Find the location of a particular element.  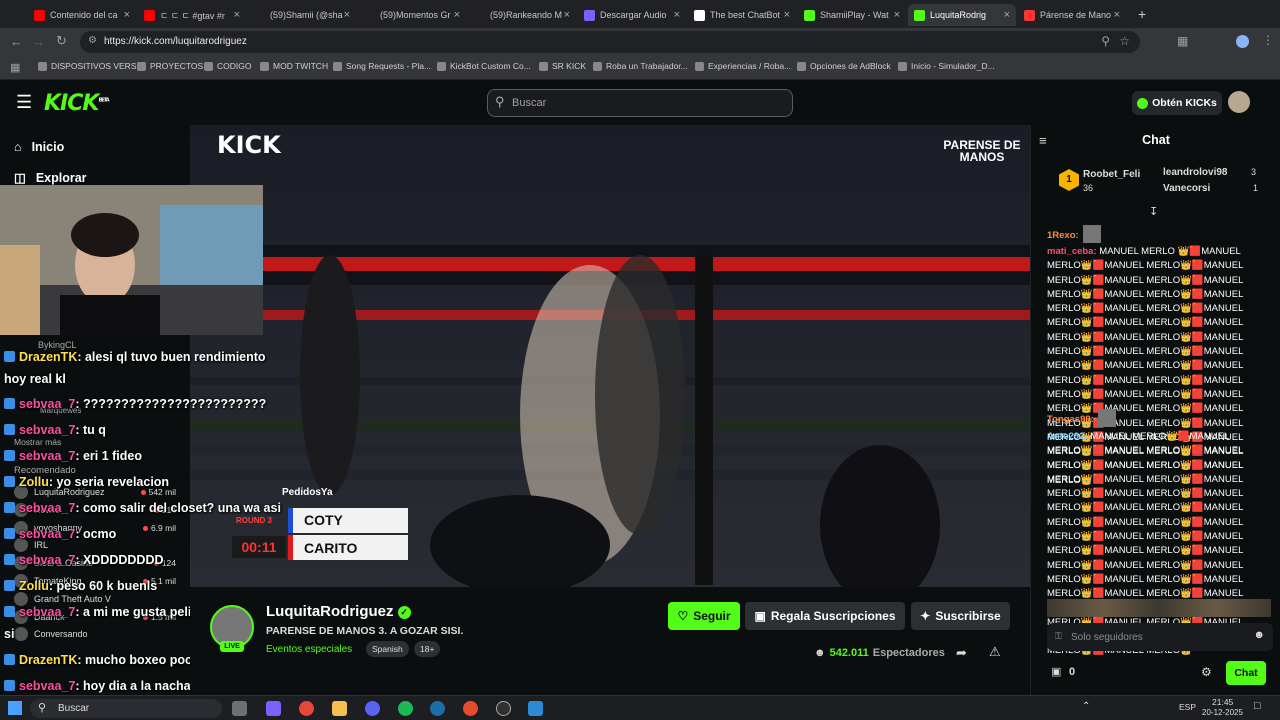

task-view-icon is located at coordinates (239, 708).